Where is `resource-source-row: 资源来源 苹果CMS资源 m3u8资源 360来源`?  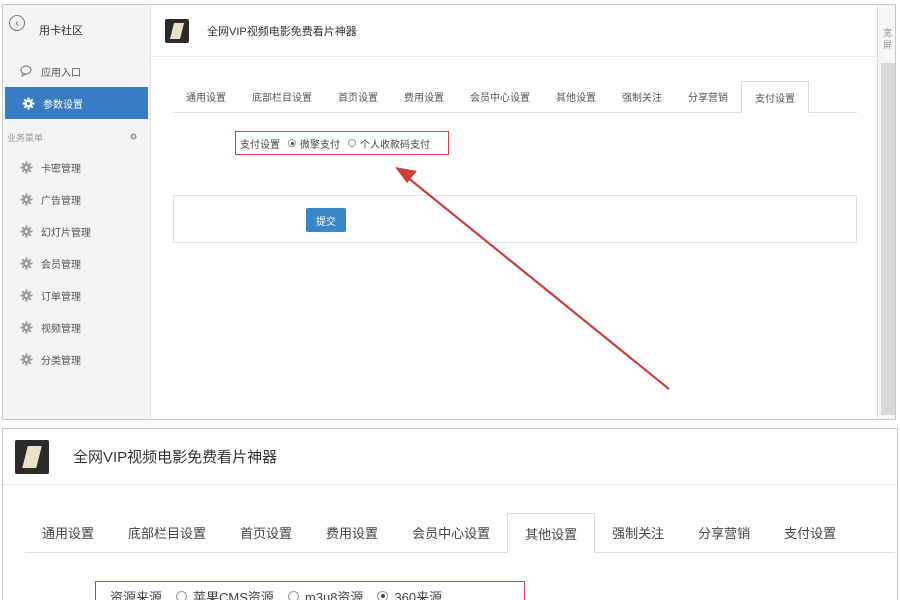
resource-source-row: 资源来源 苹果CMS资源 m3u8资源 360来源 is located at coordinates (310, 590).